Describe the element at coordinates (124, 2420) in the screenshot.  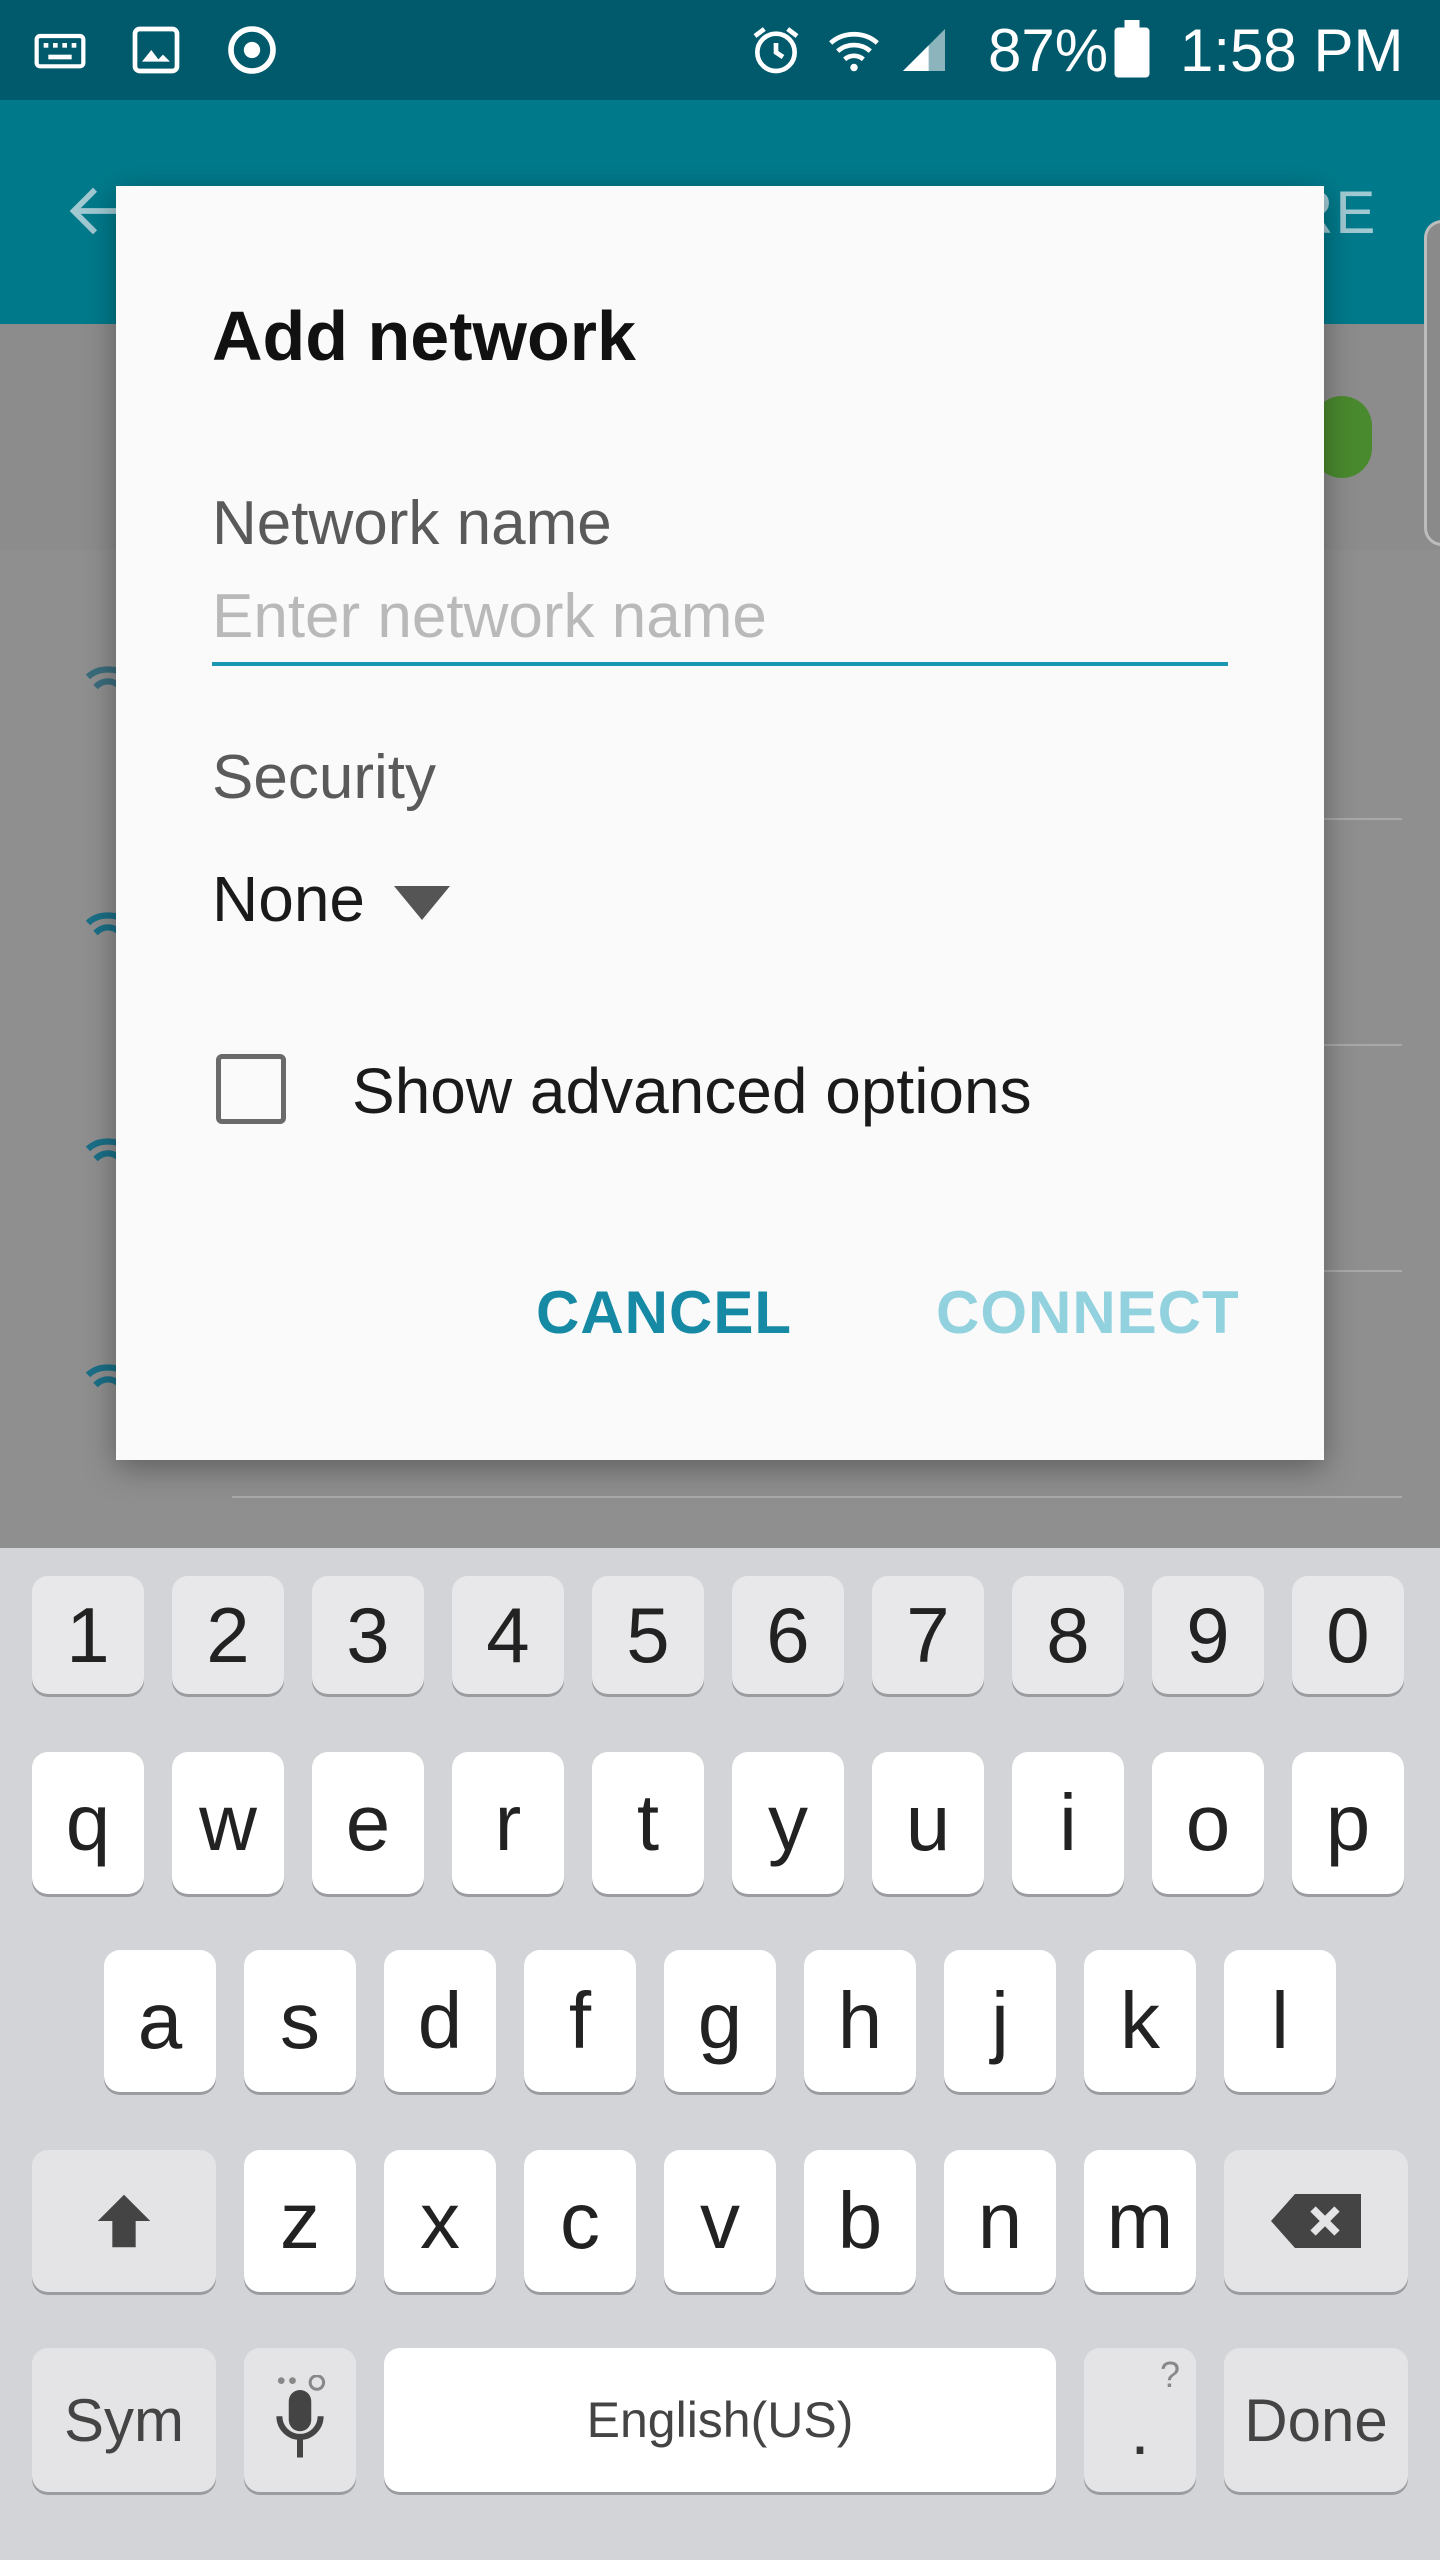
I see `sym-key: Sym` at that location.